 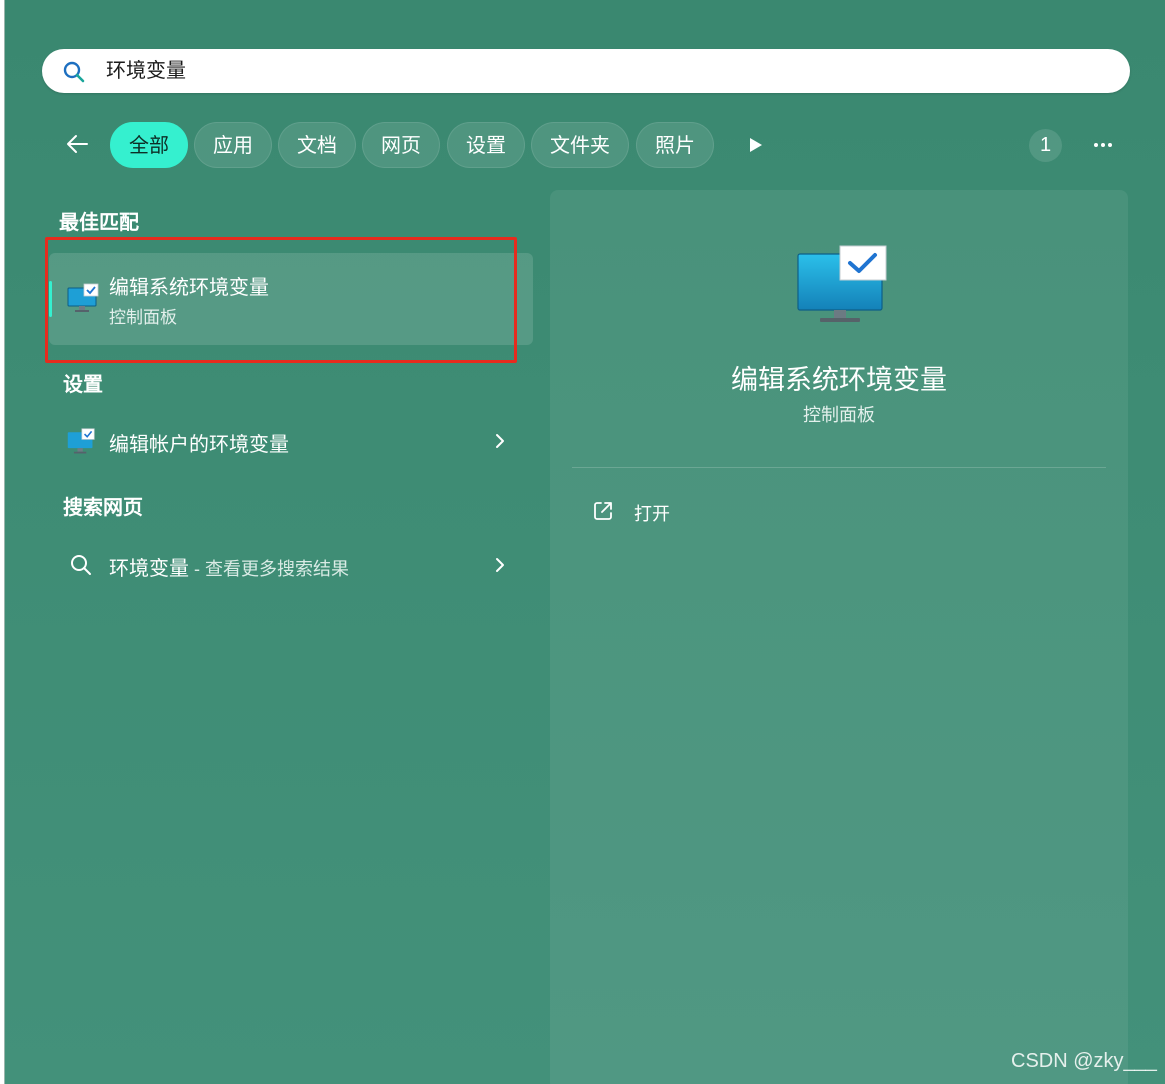 I want to click on web-search-item: 环境变量 - 查看更多搜索结果, so click(x=291, y=565).